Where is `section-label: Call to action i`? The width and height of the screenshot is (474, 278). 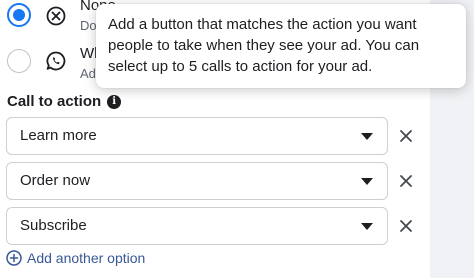 section-label: Call to action i is located at coordinates (64, 101).